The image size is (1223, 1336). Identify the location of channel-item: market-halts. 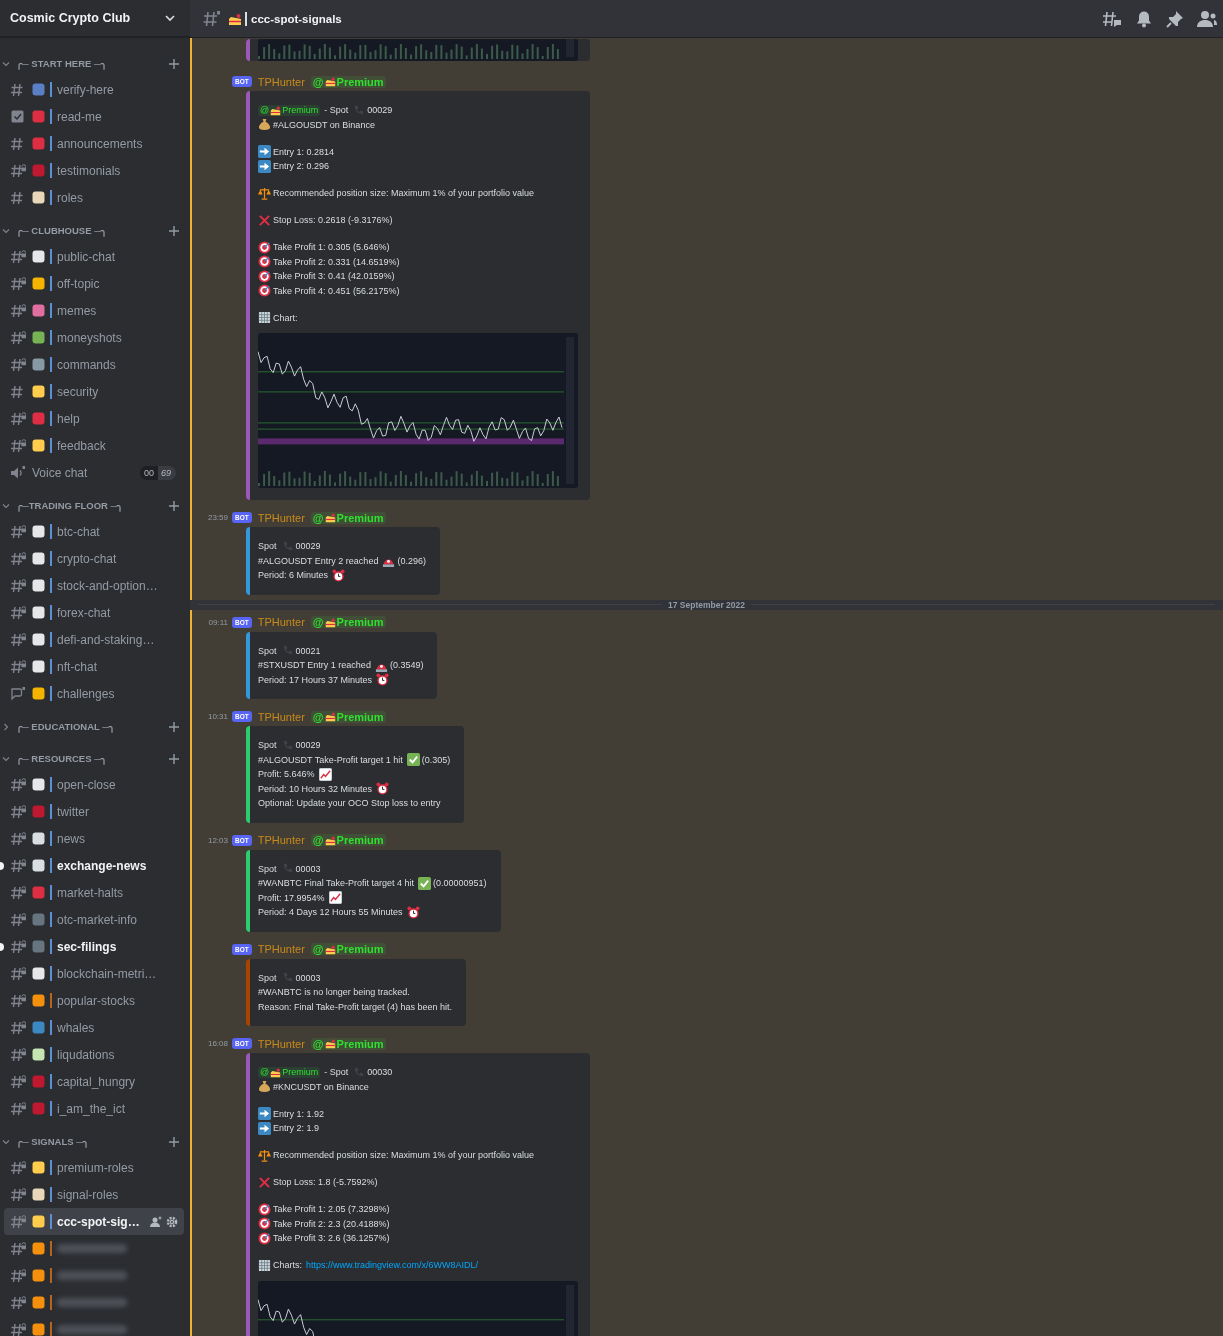
(94, 892).